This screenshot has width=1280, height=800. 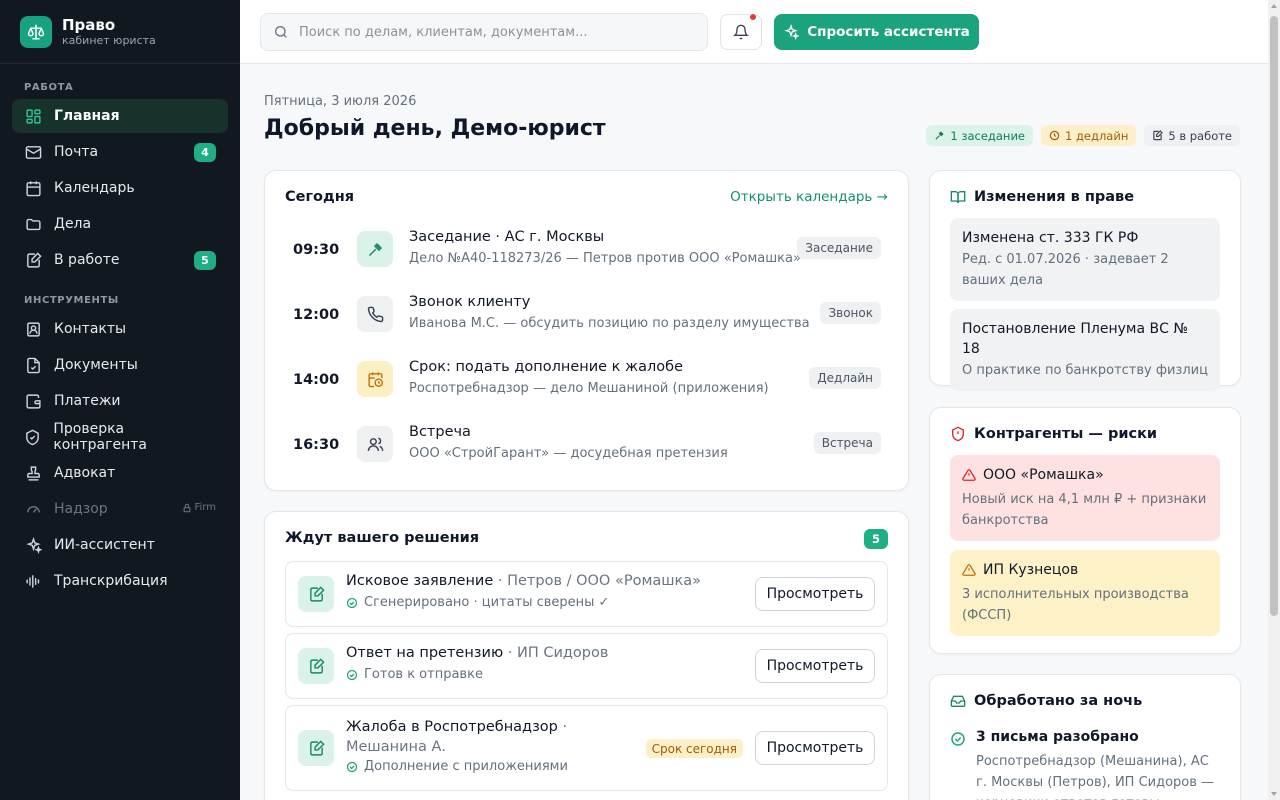 I want to click on sidebar-item-transcription: Транскрибация, so click(x=120, y=581).